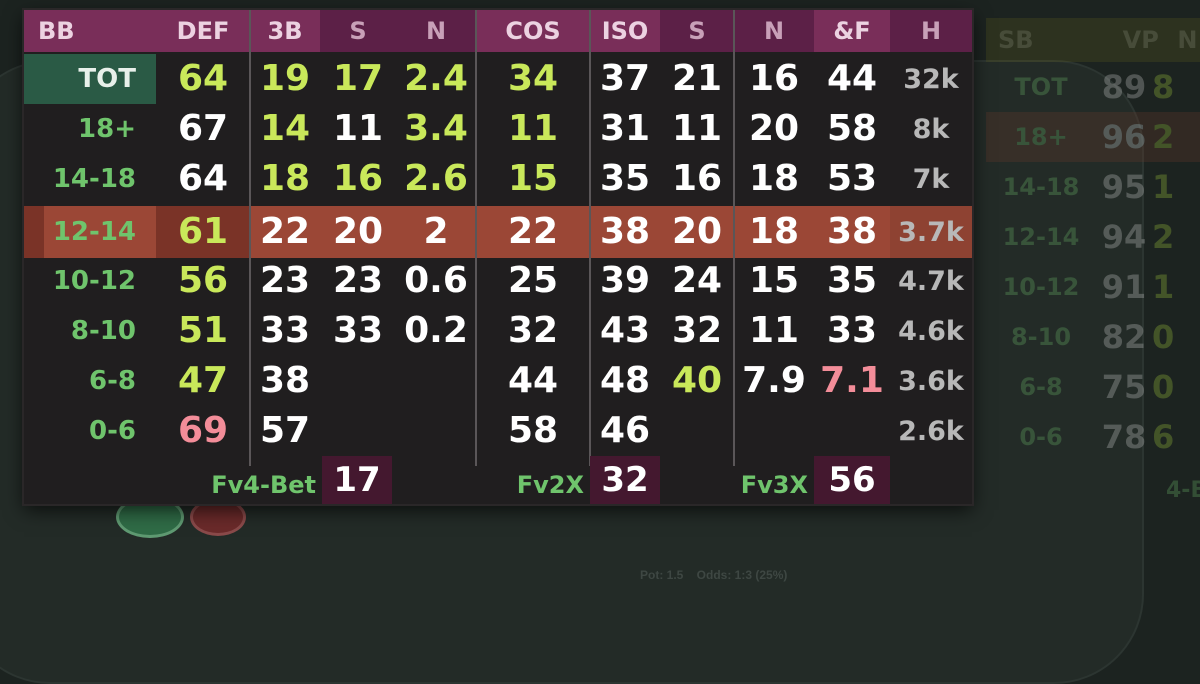 The width and height of the screenshot is (1200, 684). I want to click on stat-and-f, so click(852, 431).